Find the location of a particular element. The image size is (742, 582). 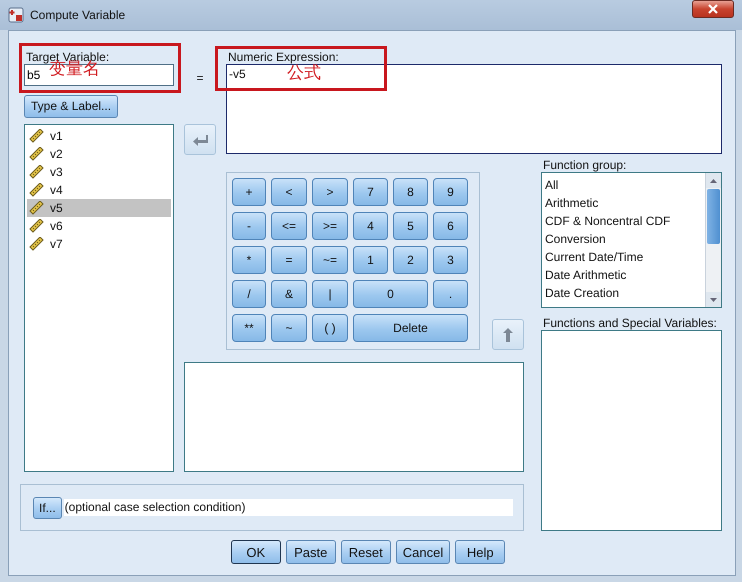

dialog-button: Reset is located at coordinates (365, 552).